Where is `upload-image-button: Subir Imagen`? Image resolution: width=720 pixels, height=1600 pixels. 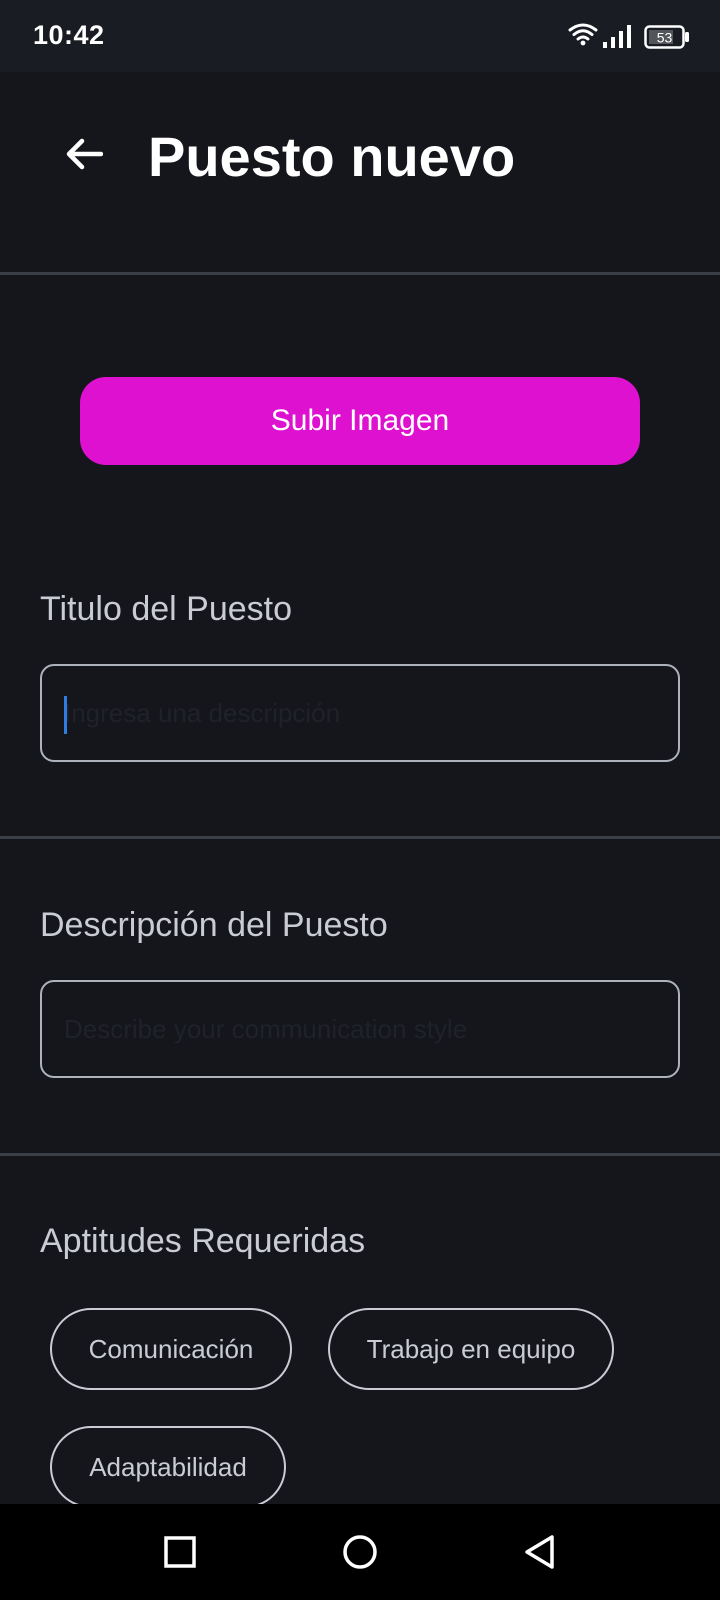
upload-image-button: Subir Imagen is located at coordinates (360, 421).